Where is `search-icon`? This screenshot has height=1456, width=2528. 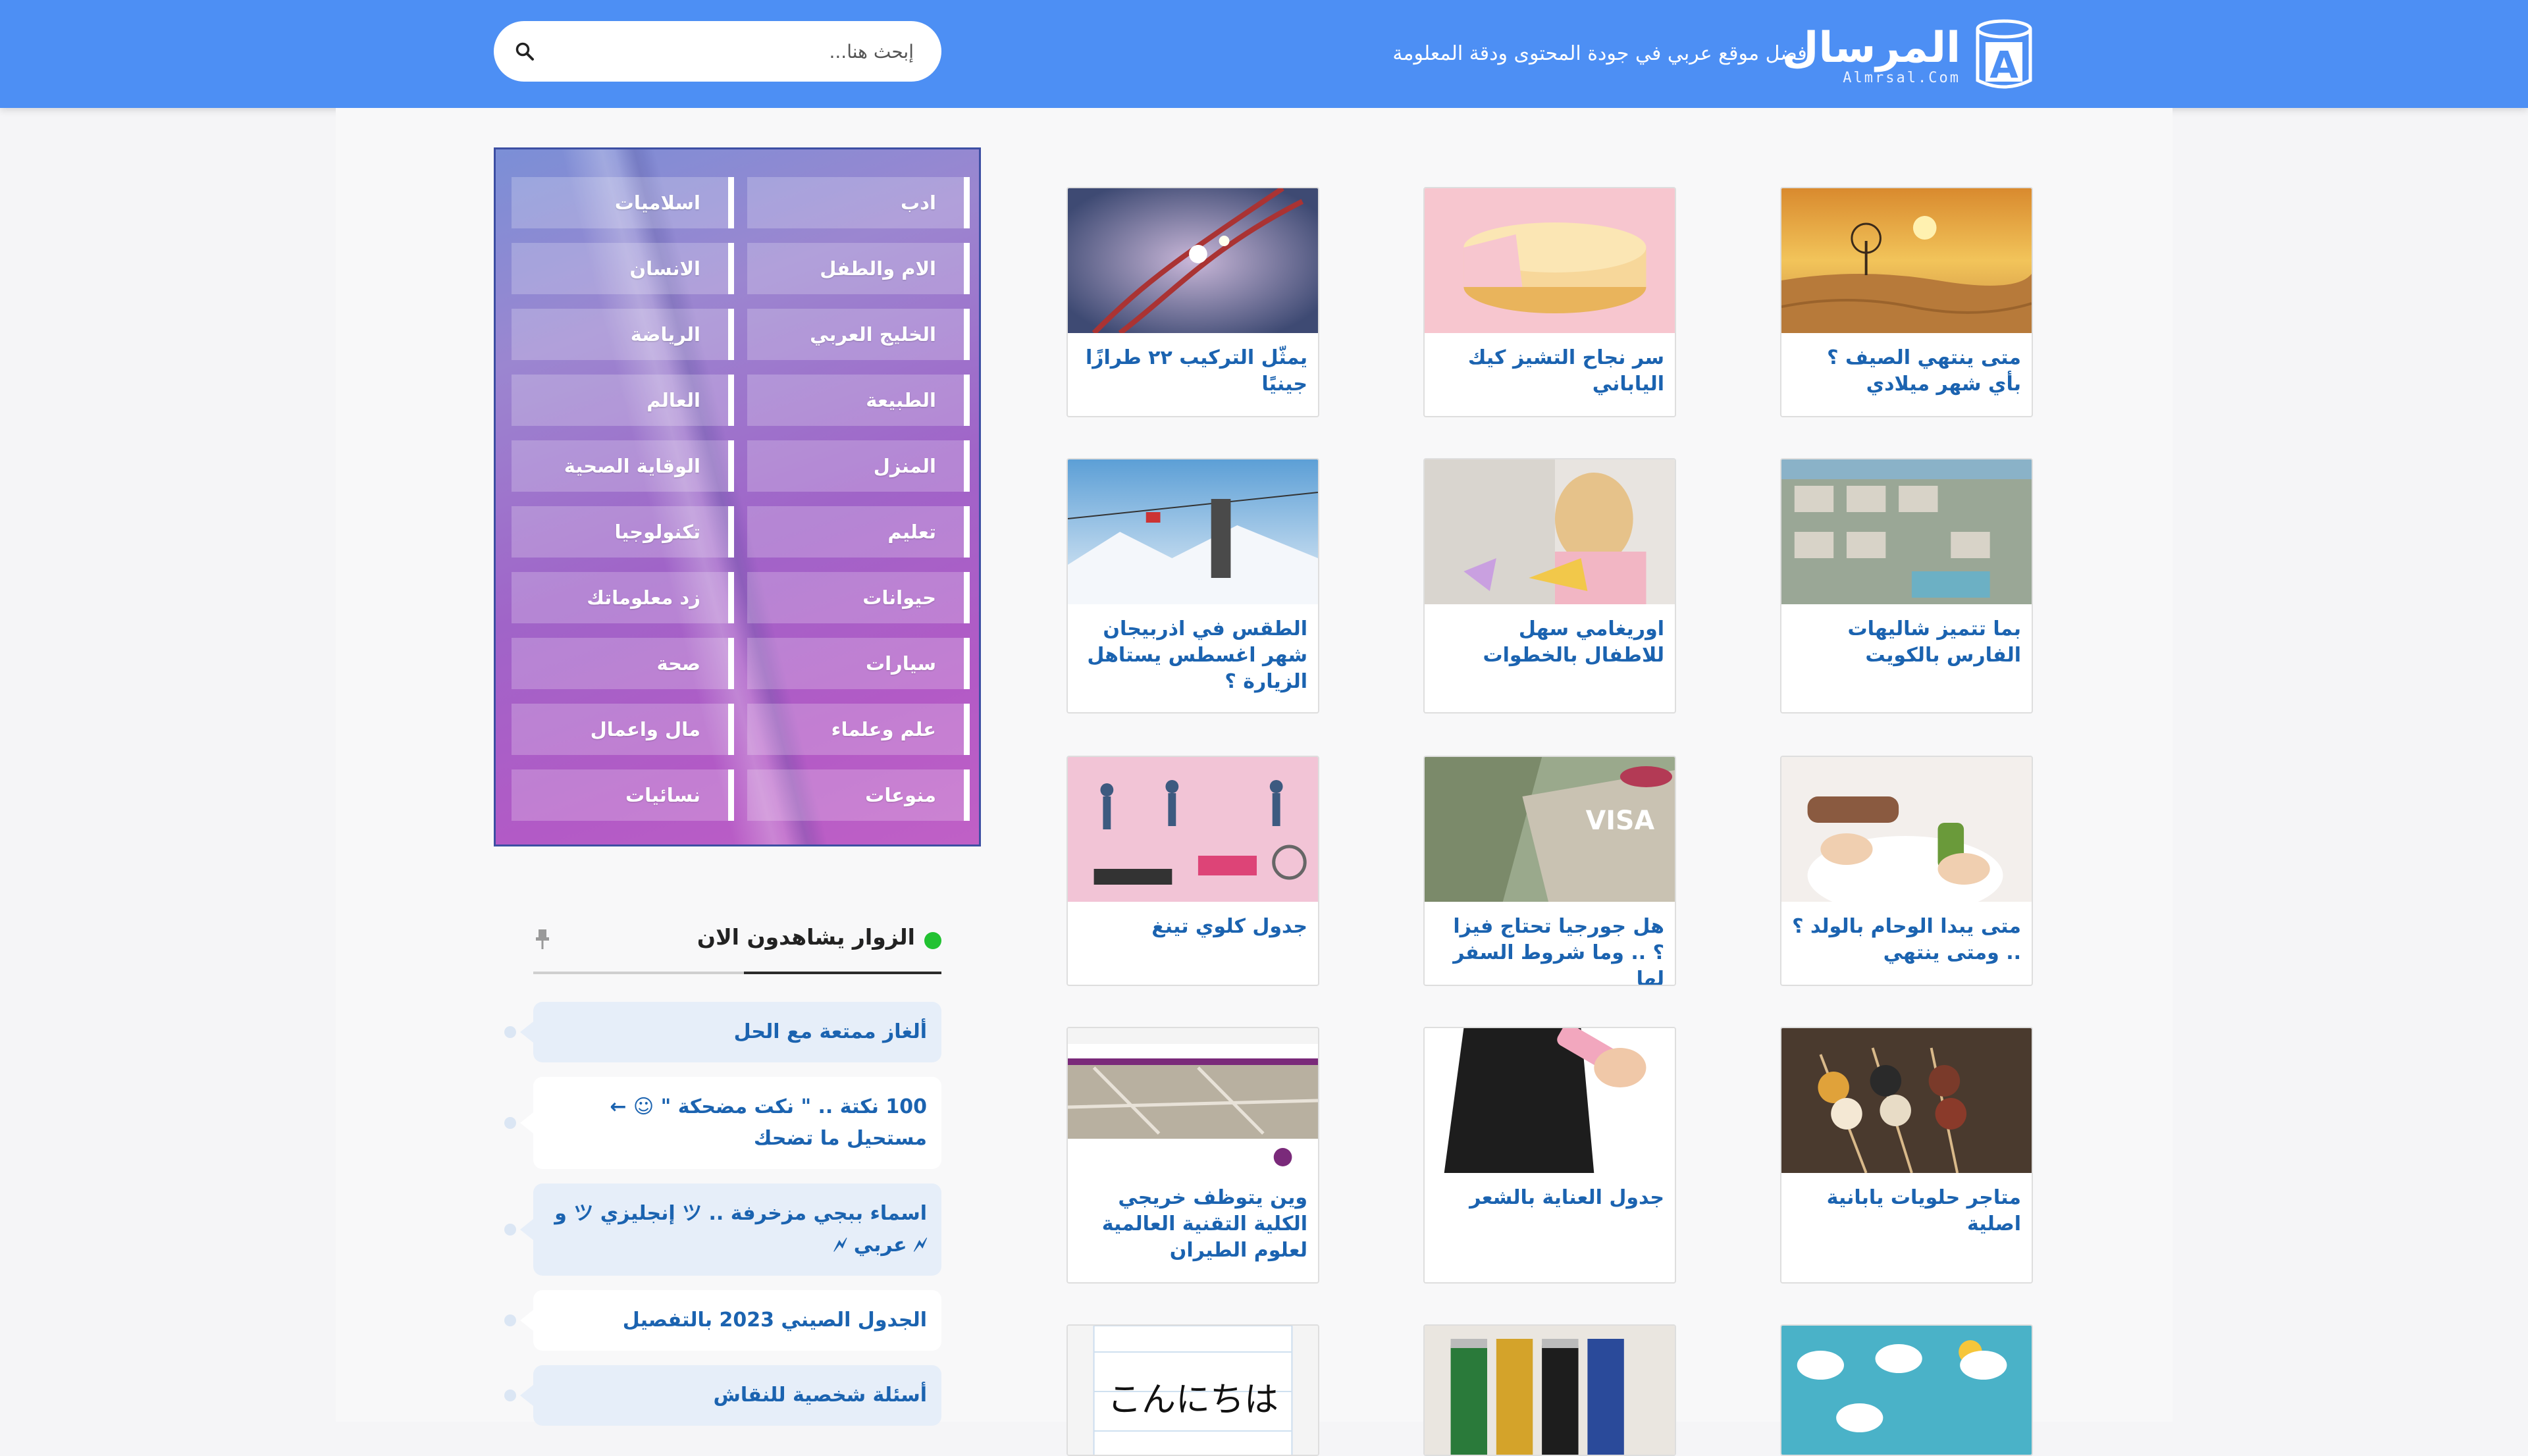
search-icon is located at coordinates (525, 51).